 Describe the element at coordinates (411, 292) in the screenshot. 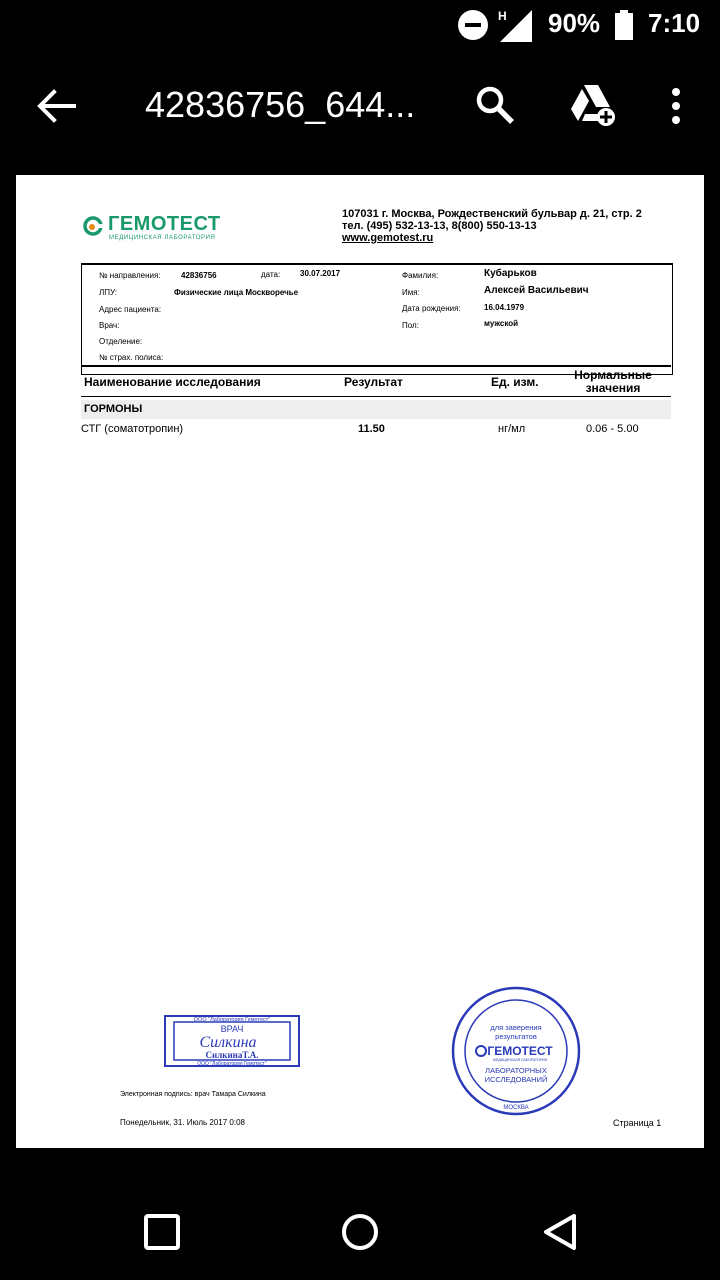

I see `name-label: Имя:` at that location.